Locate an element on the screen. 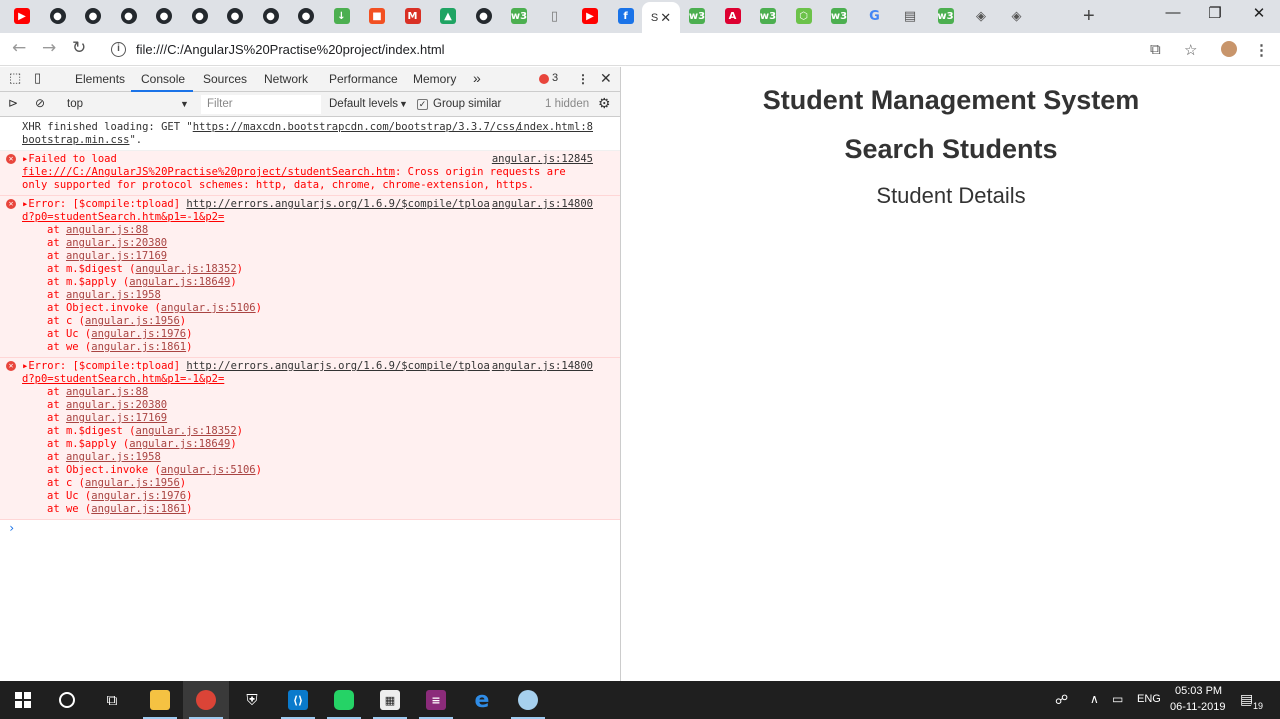 The height and width of the screenshot is (719, 1280). task-view-button: ⧉ is located at coordinates (112, 700).